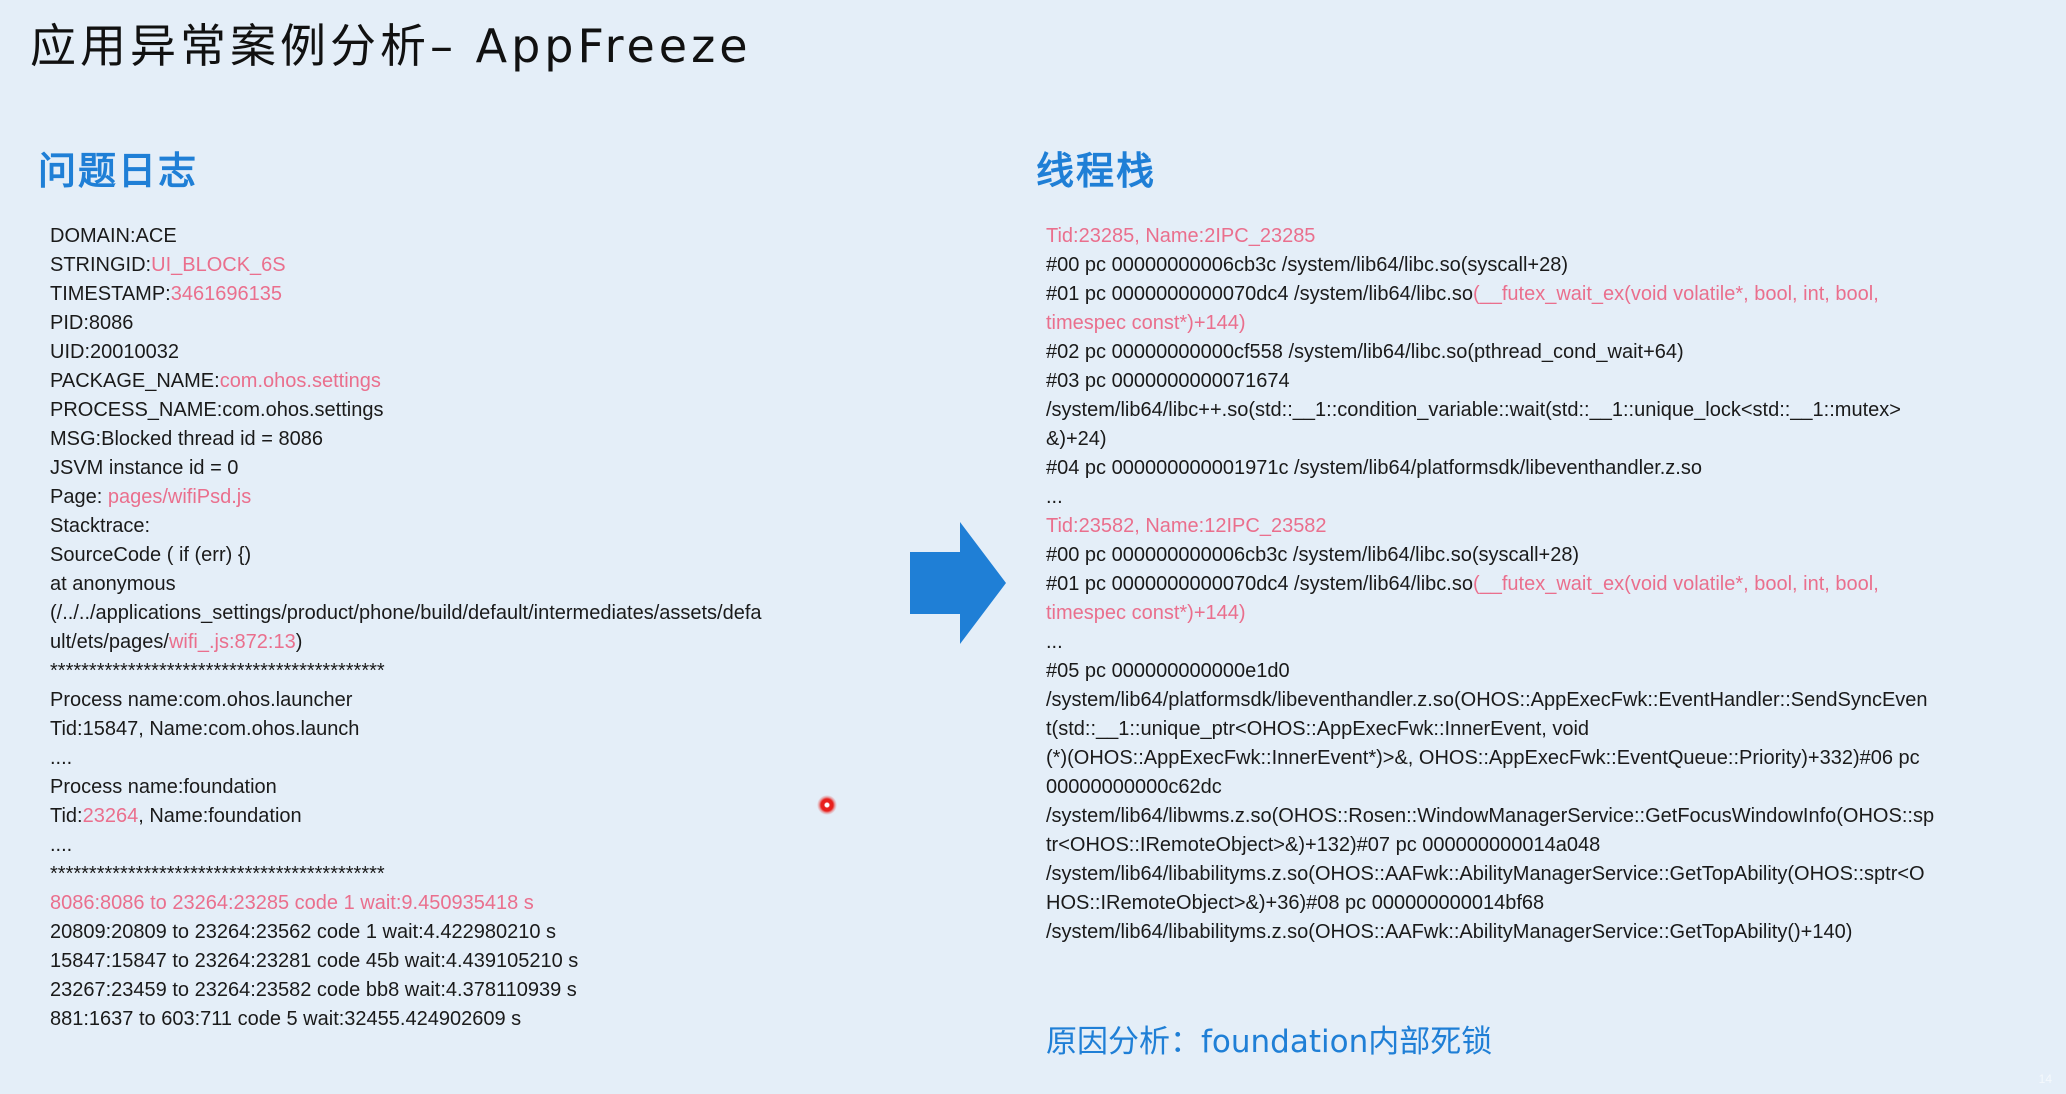 The width and height of the screenshot is (2066, 1094). I want to click on log-text: UID:20010032, so click(114, 352).